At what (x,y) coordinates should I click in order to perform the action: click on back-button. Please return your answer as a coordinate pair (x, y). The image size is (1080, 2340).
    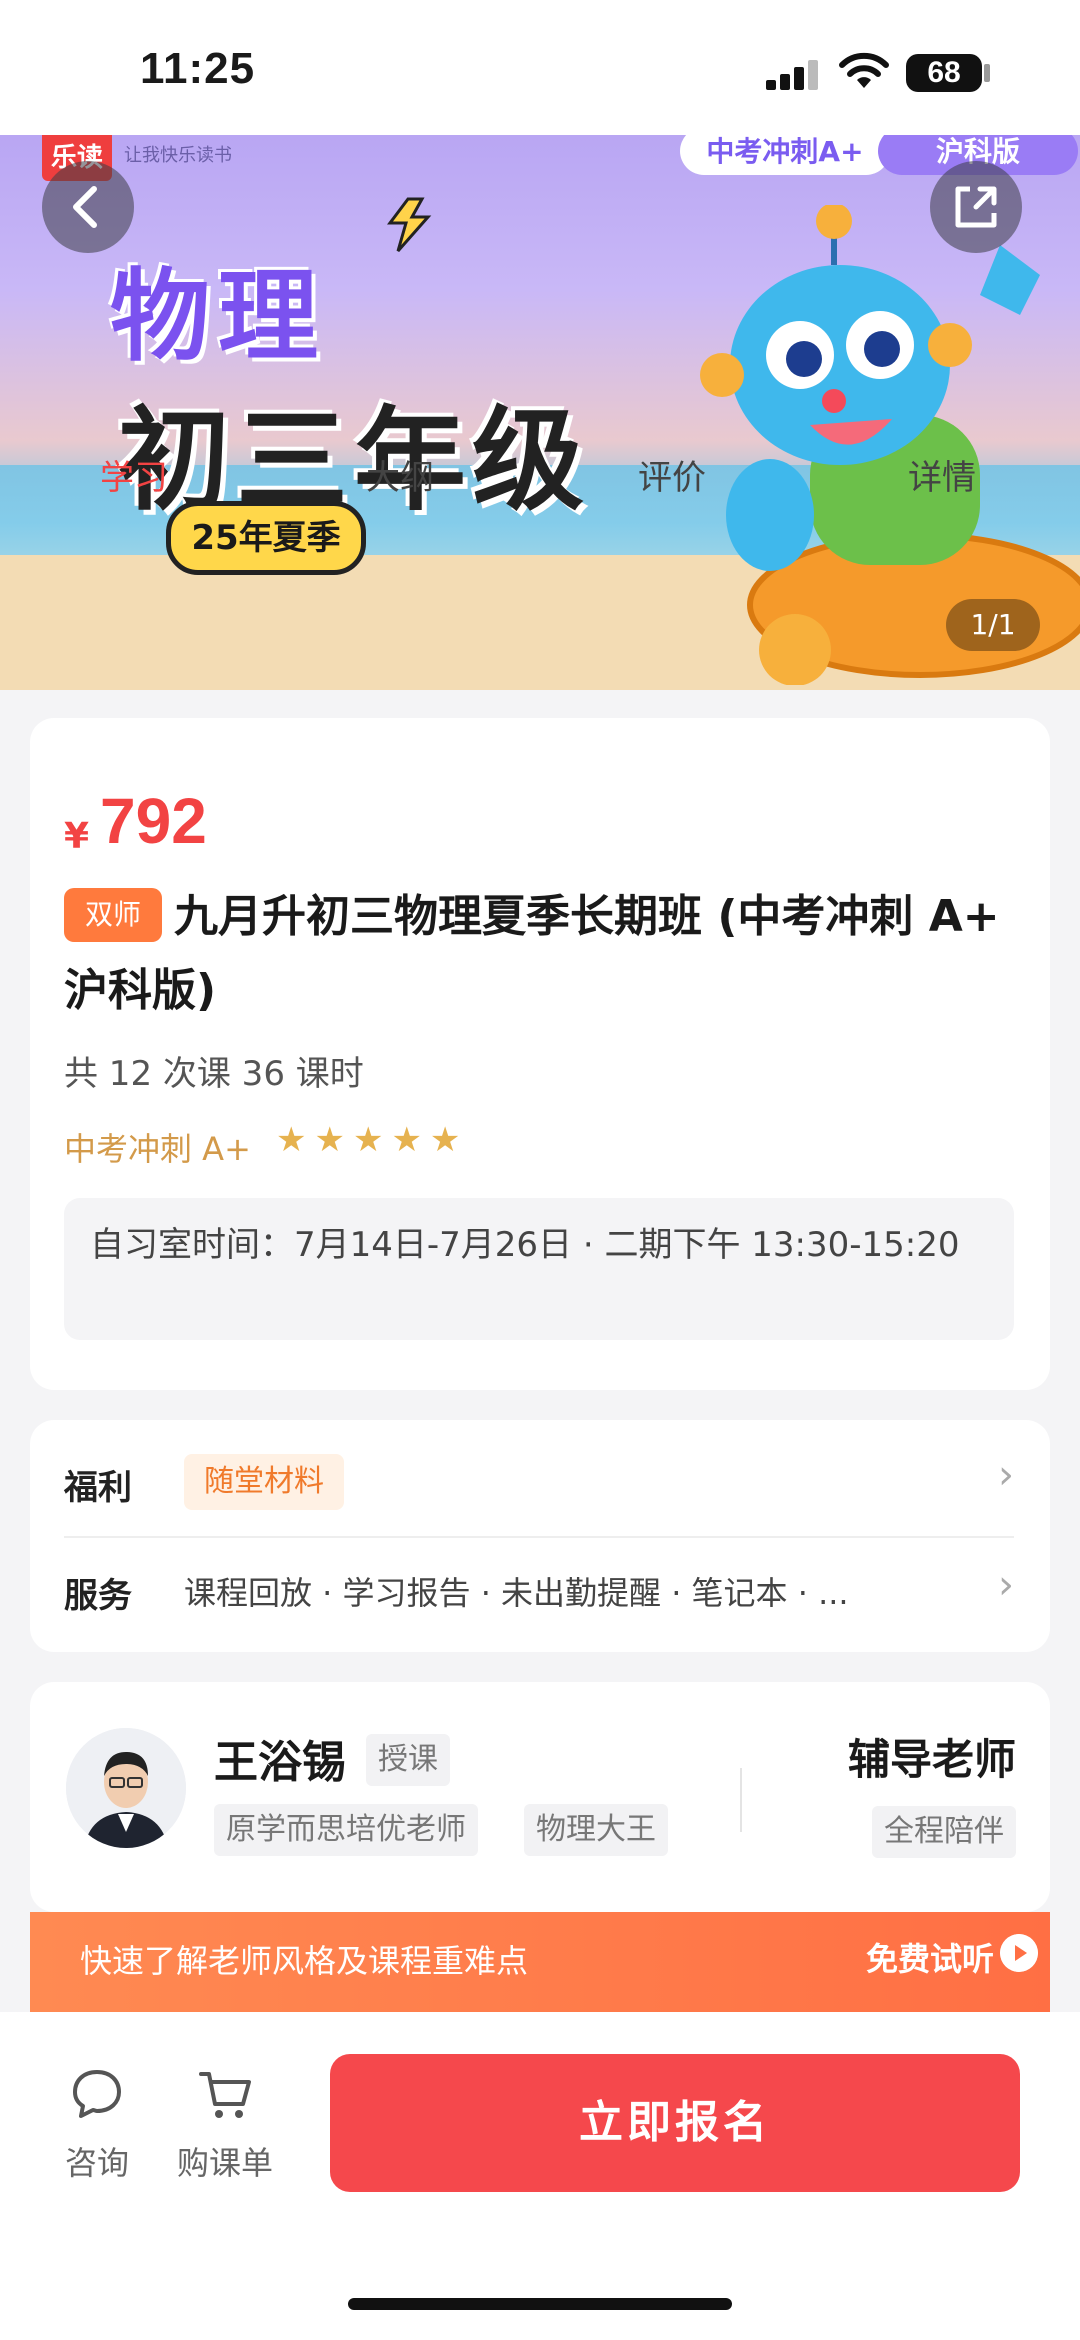
    Looking at the image, I should click on (88, 207).